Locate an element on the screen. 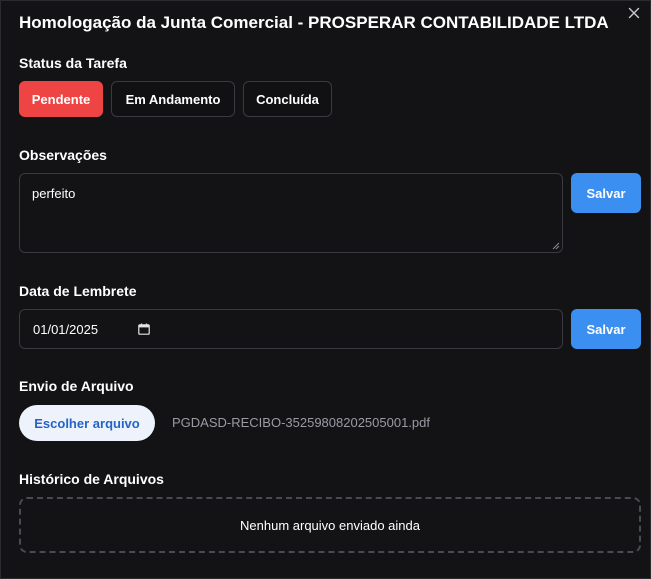 This screenshot has width=651, height=579. history-label: Histórico de Arquivos is located at coordinates (91, 479).